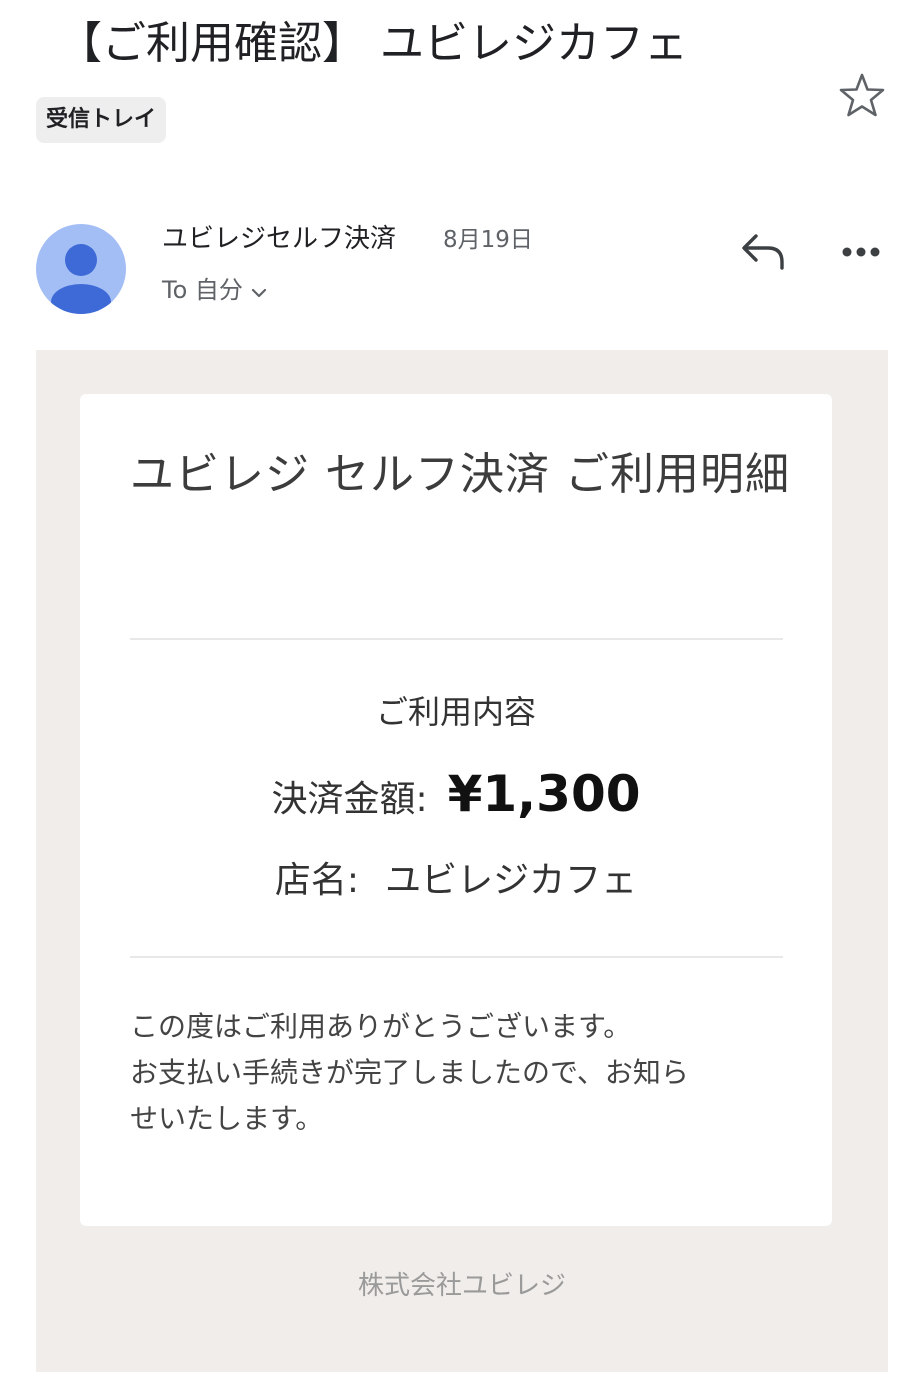 This screenshot has height=1395, width=924. I want to click on footer-company: 株式会社ユビレジ, so click(461, 1286).